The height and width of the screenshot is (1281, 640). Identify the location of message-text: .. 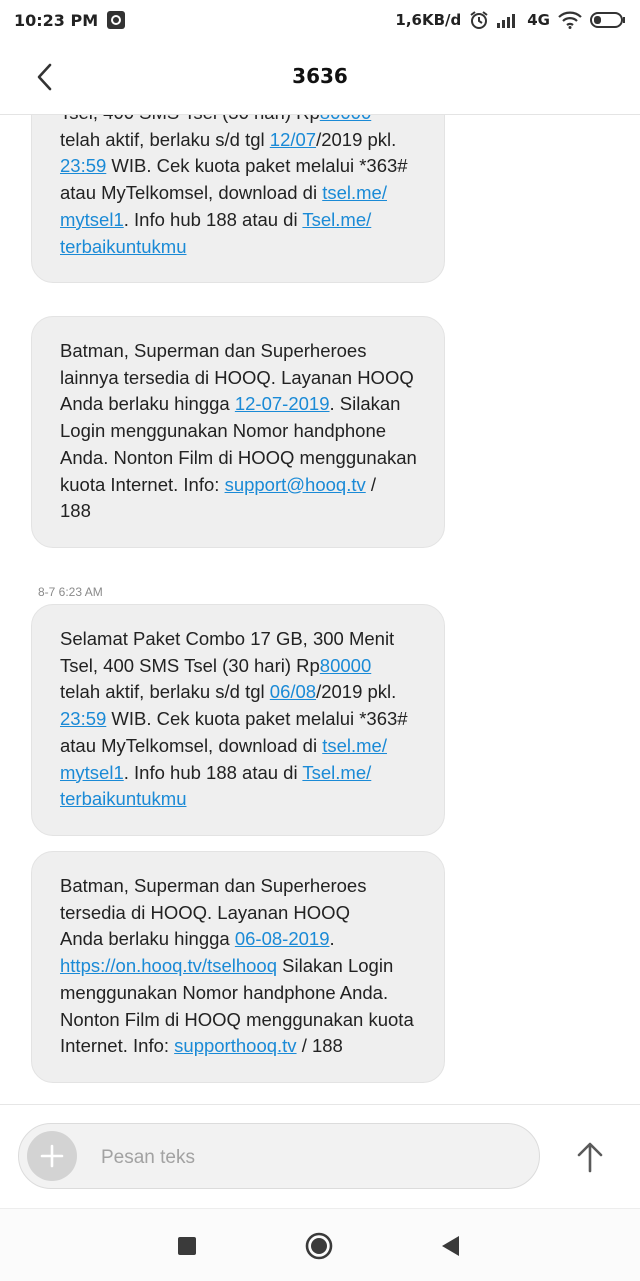
(332, 939).